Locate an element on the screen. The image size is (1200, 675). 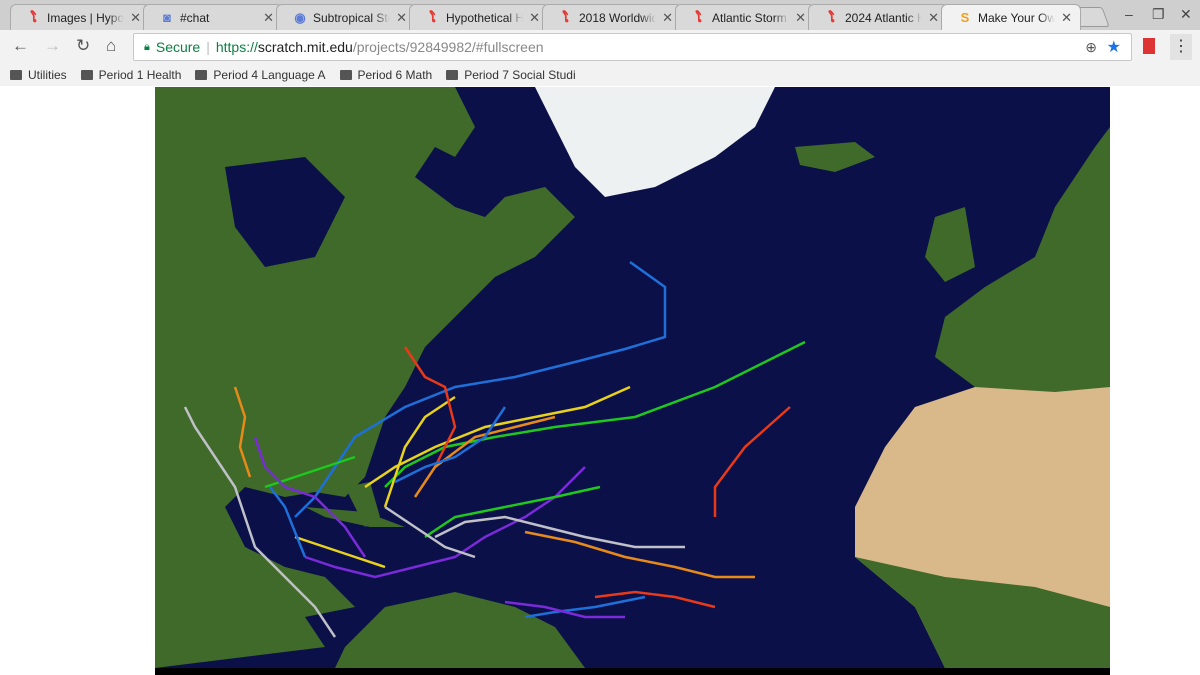
bookmark-folder: Period 1 Health is located at coordinates (131, 75).